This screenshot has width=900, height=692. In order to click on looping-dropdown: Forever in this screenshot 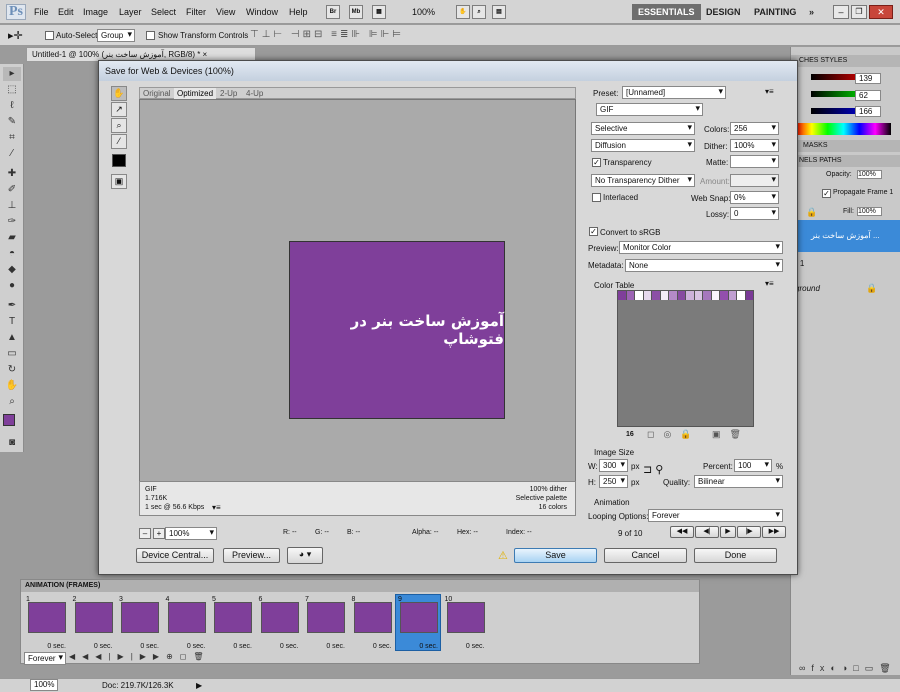, I will do `click(715, 515)`.